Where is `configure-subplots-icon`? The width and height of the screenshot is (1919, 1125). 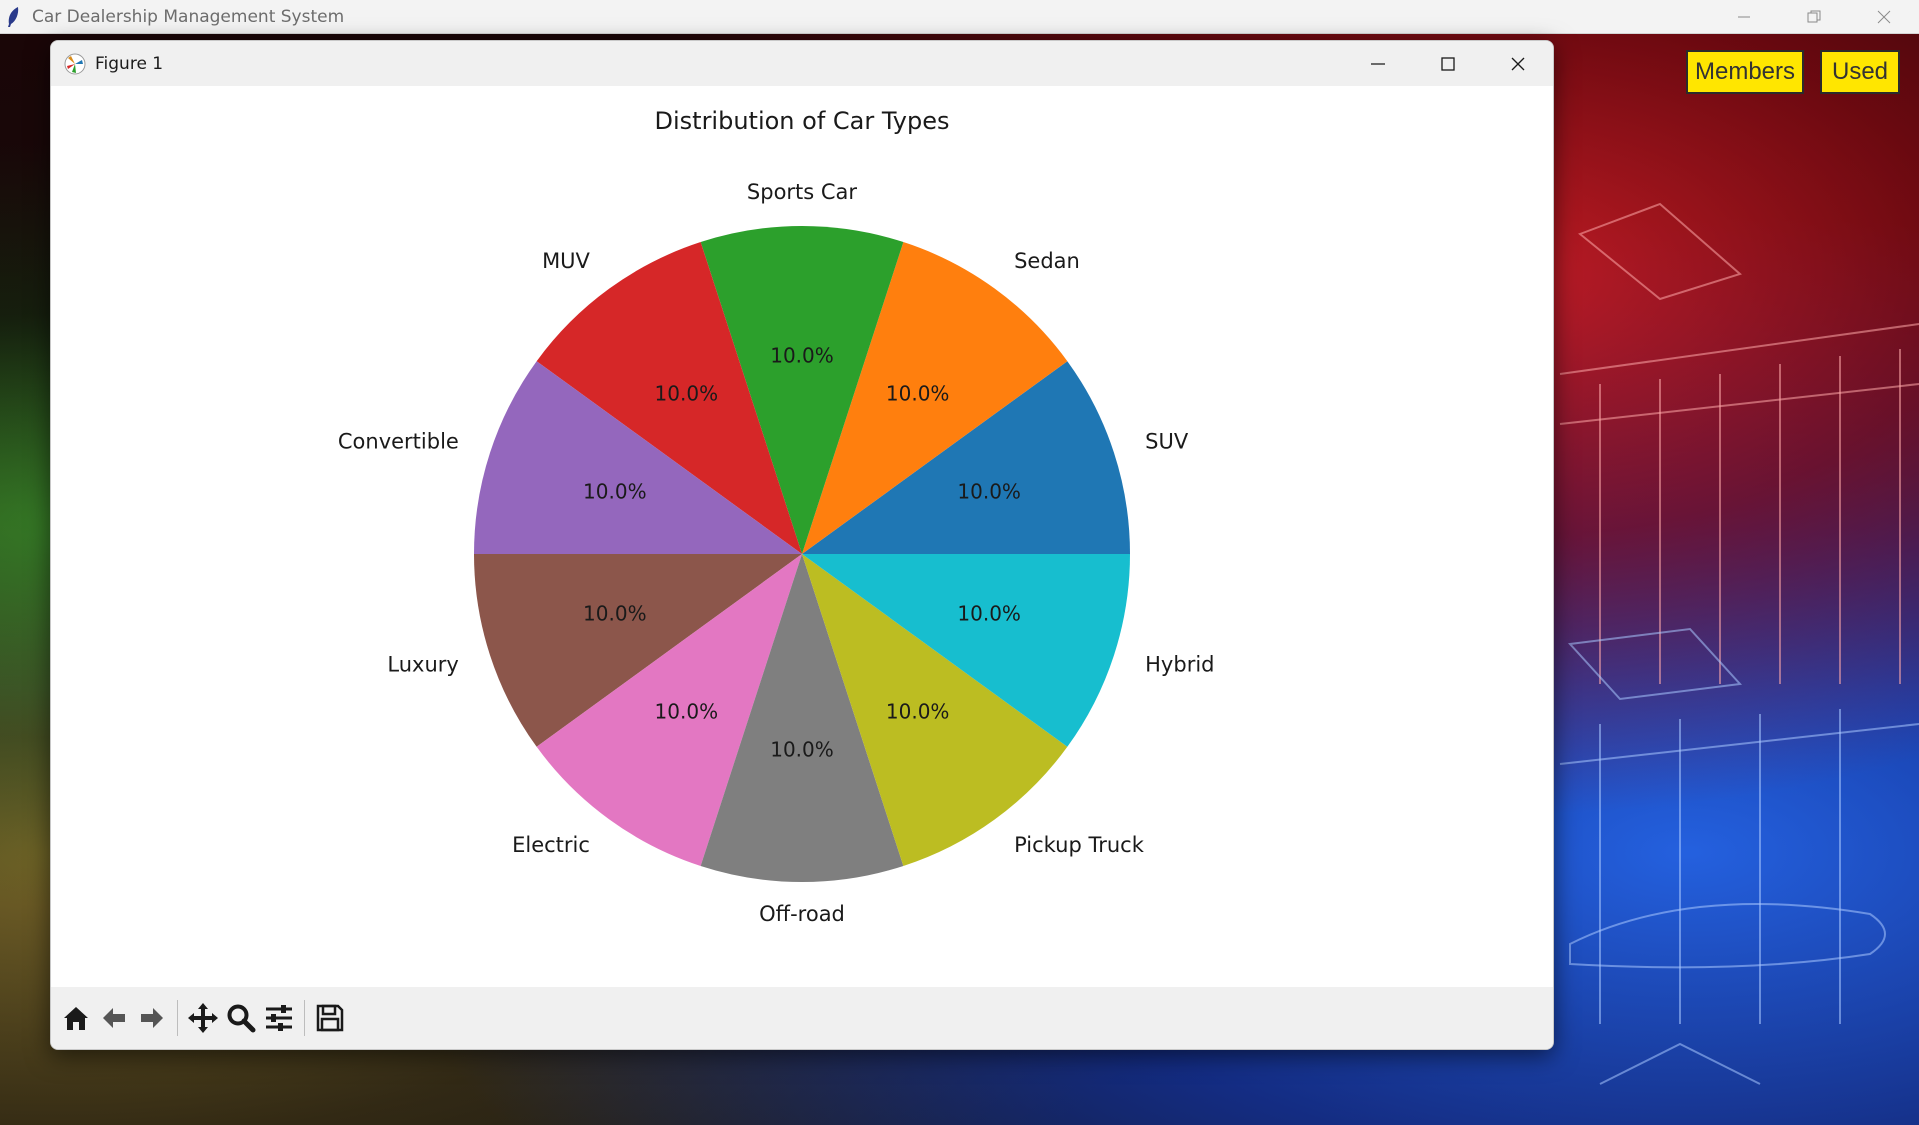 configure-subplots-icon is located at coordinates (279, 1018).